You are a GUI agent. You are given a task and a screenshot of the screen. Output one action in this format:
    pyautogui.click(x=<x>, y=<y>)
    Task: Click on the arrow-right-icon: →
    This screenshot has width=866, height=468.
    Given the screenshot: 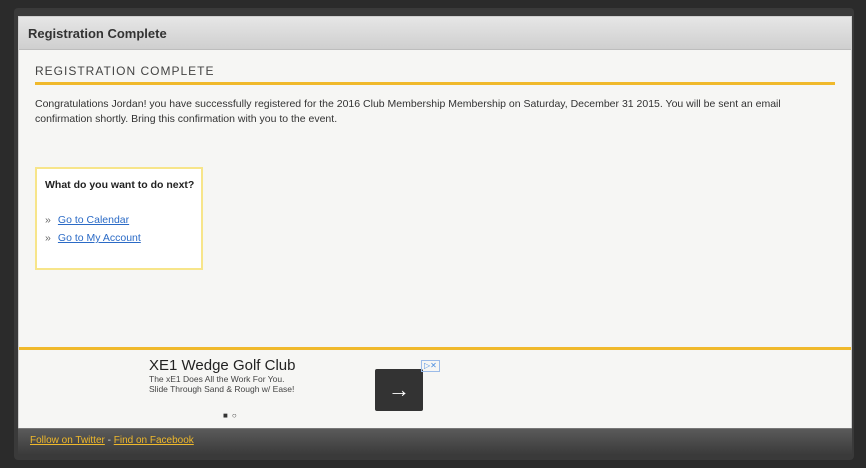 What is the action you would take?
    pyautogui.click(x=399, y=390)
    